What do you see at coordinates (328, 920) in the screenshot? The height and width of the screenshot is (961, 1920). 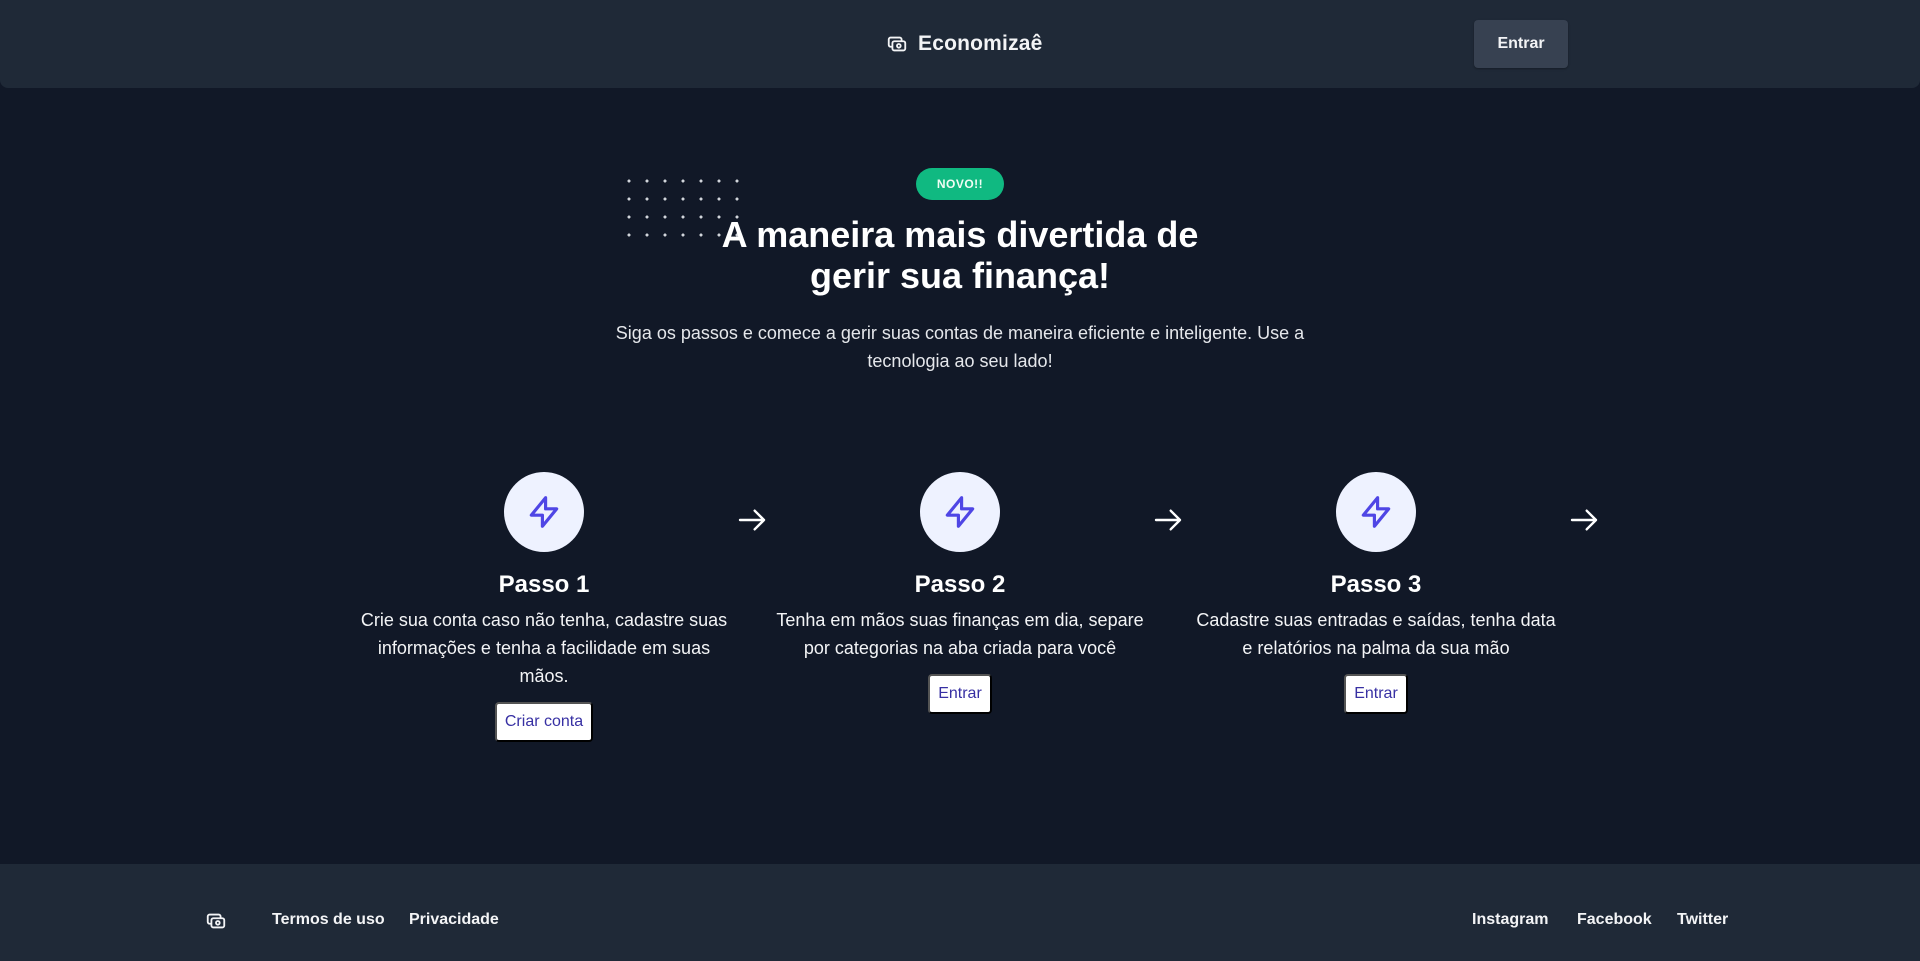 I see `footer-link-terms: Termos de uso` at bounding box center [328, 920].